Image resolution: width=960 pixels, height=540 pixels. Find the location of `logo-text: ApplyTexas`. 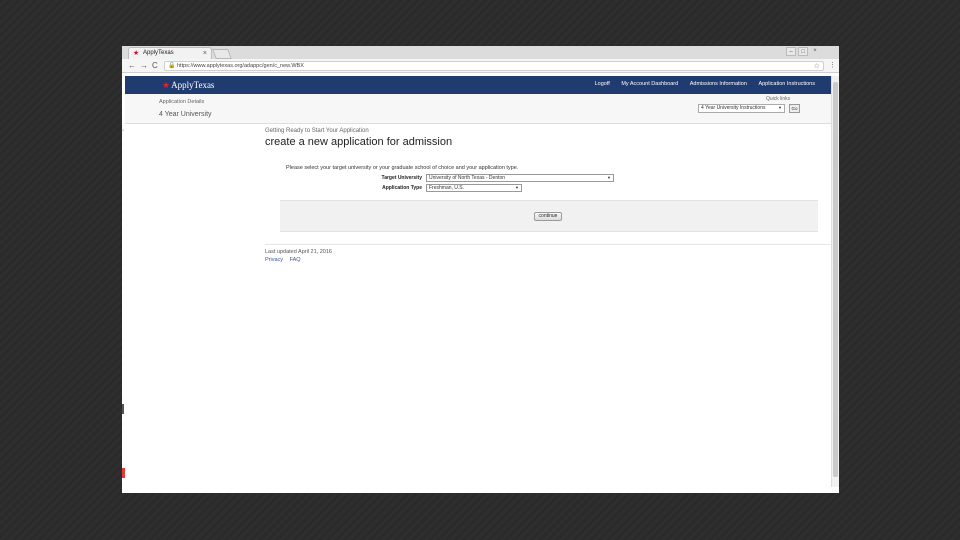

logo-text: ApplyTexas is located at coordinates (193, 85).